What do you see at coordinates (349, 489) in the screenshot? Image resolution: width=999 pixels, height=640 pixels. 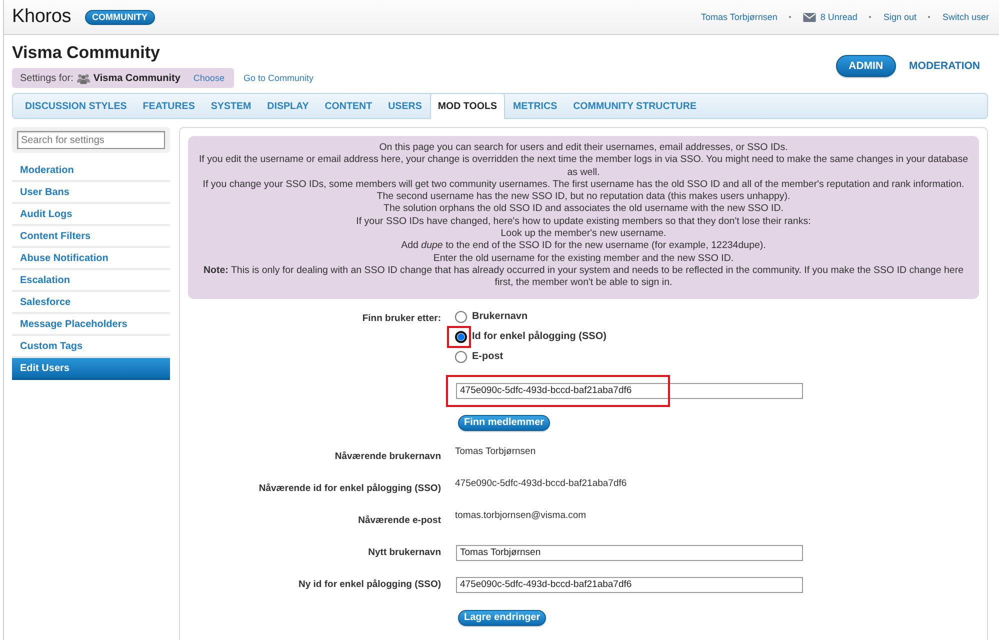 I see `field-label: Nåværende id for enkel pålogging (SSO)` at bounding box center [349, 489].